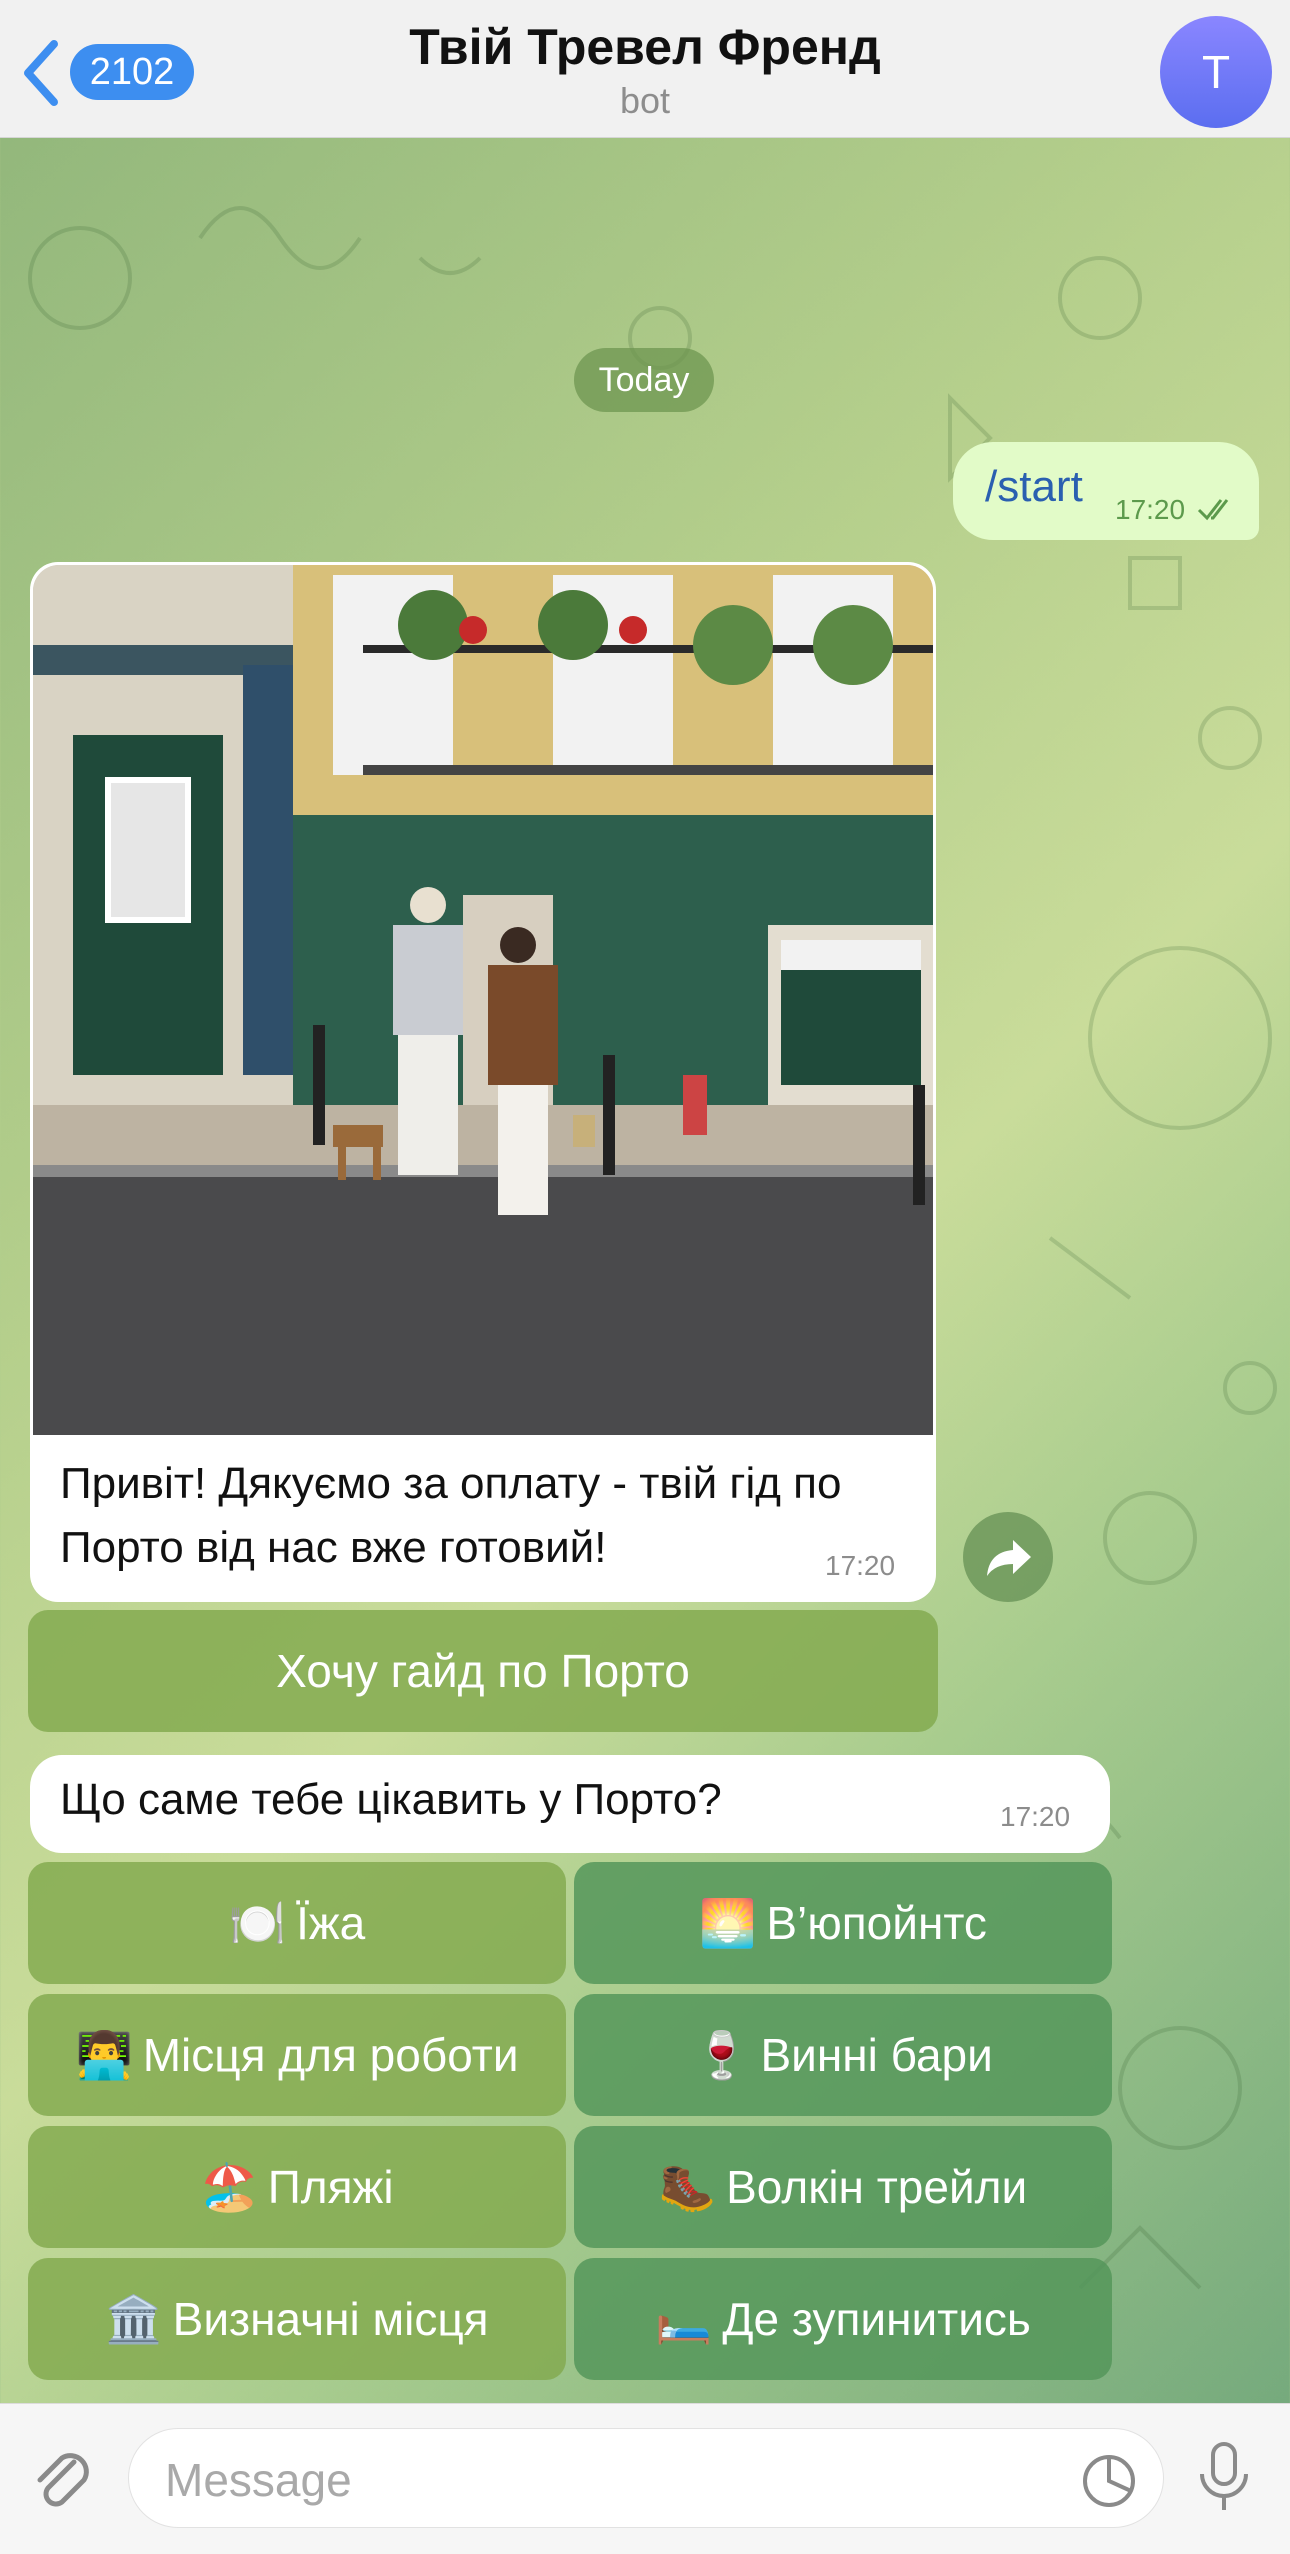 Image resolution: width=1290 pixels, height=2554 pixels. What do you see at coordinates (1034, 486) in the screenshot?
I see `message-text: /start` at bounding box center [1034, 486].